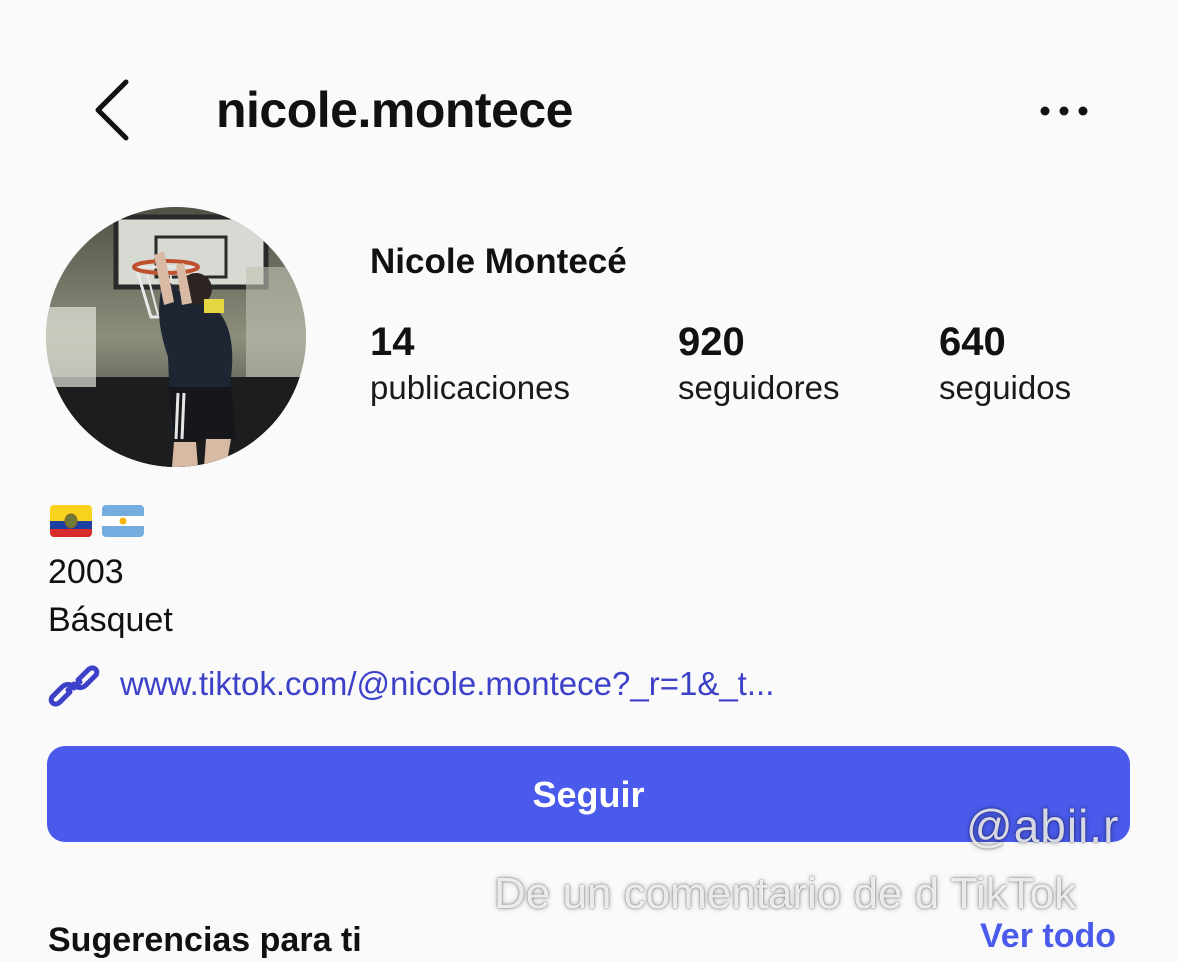 This screenshot has height=962, width=1178. What do you see at coordinates (71, 521) in the screenshot?
I see `ecuador-flag-icon` at bounding box center [71, 521].